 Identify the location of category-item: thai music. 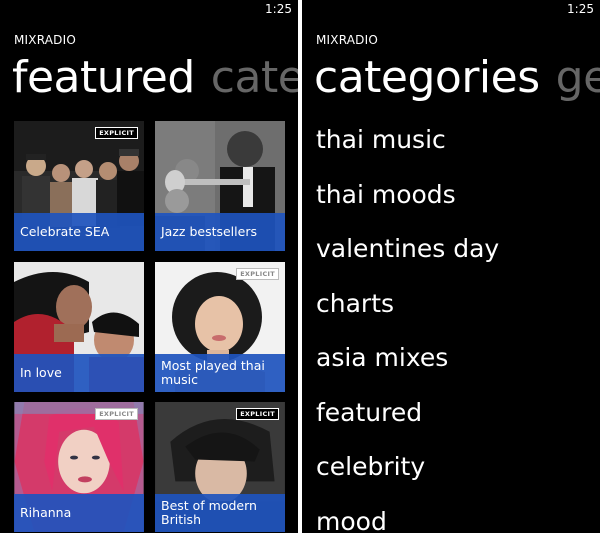
(407, 145).